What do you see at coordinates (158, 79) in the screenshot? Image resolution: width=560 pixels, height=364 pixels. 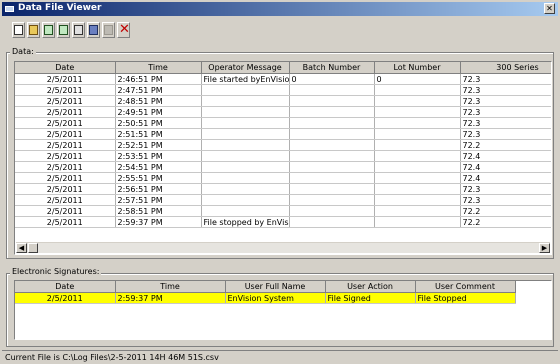 I see `table-cell: 2:46:51 PM` at bounding box center [158, 79].